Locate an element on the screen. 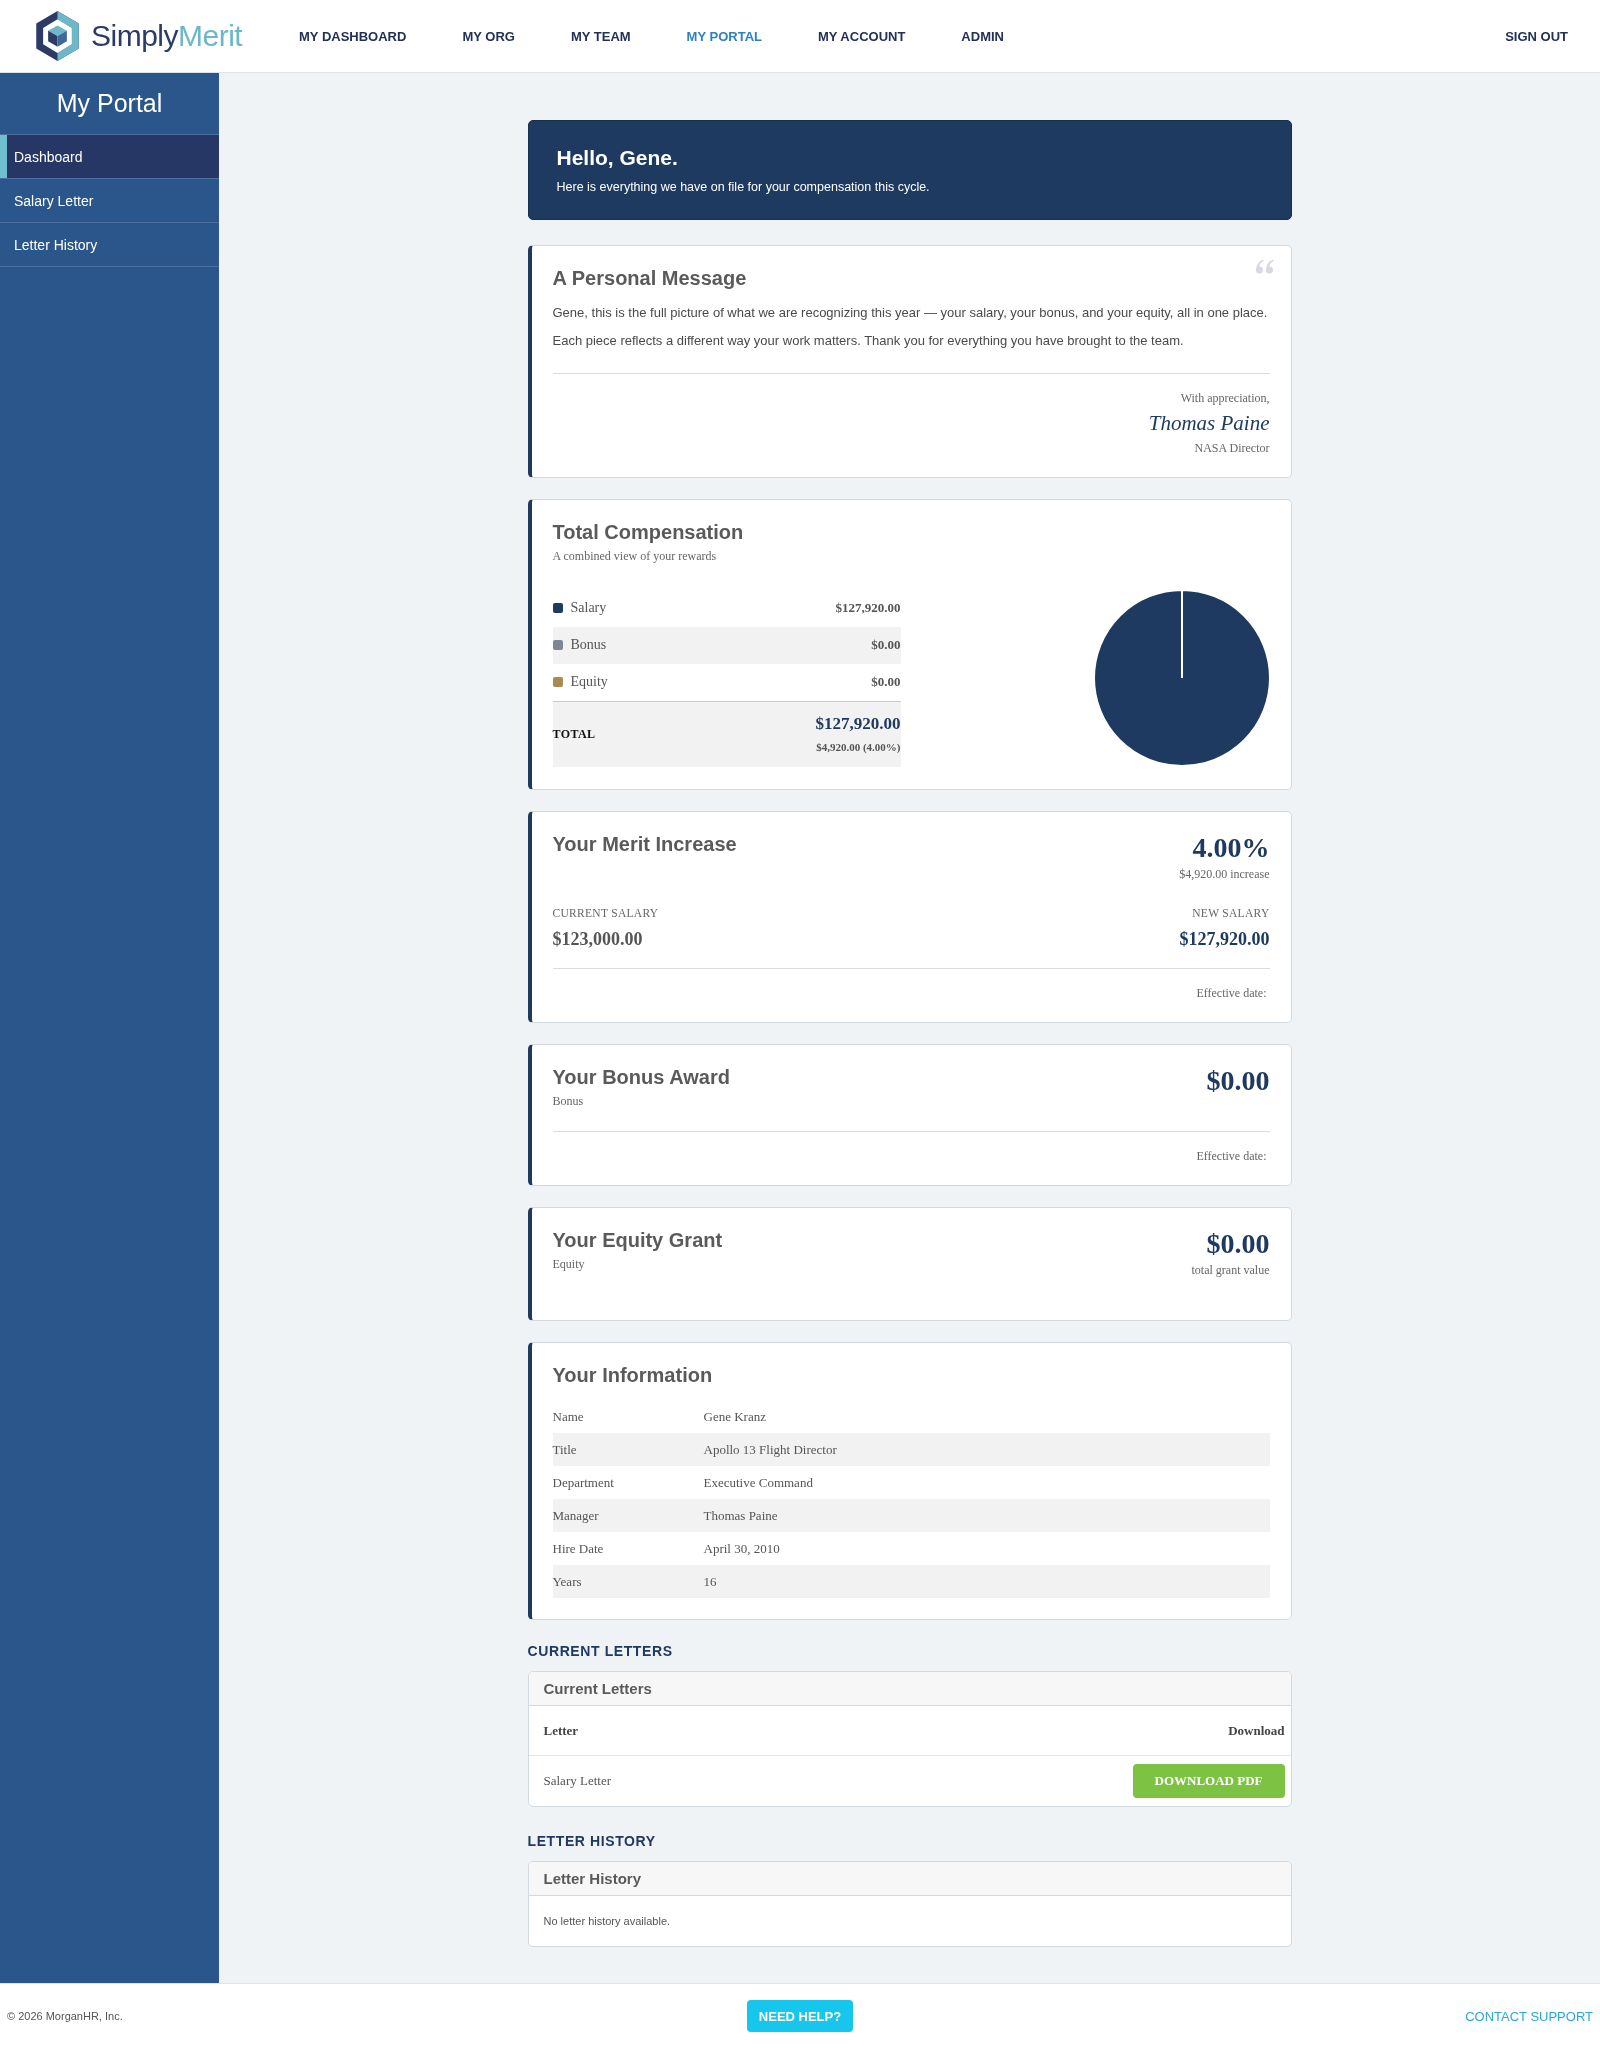 Image resolution: width=1600 pixels, height=2048 pixels. sidebar-title: My Portal is located at coordinates (109, 103).